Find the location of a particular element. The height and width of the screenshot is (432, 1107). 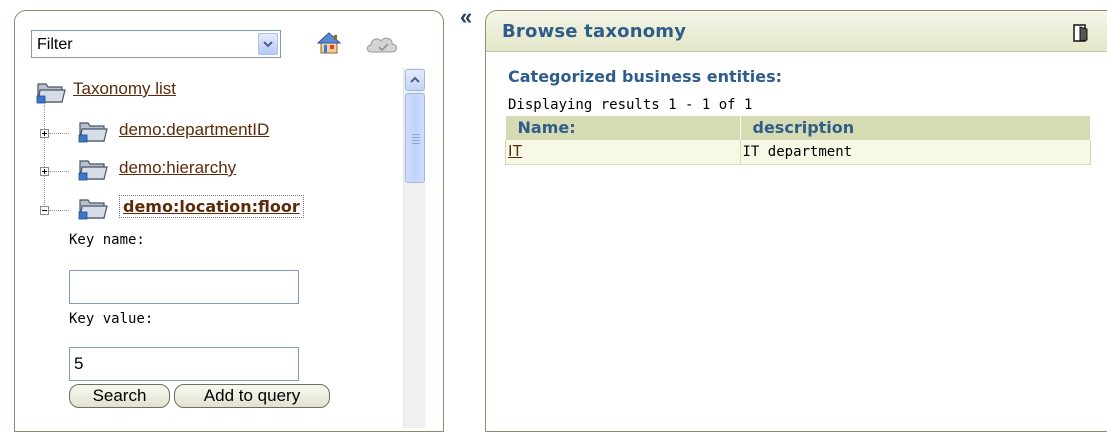

column-header-name: Name: is located at coordinates (623, 128).